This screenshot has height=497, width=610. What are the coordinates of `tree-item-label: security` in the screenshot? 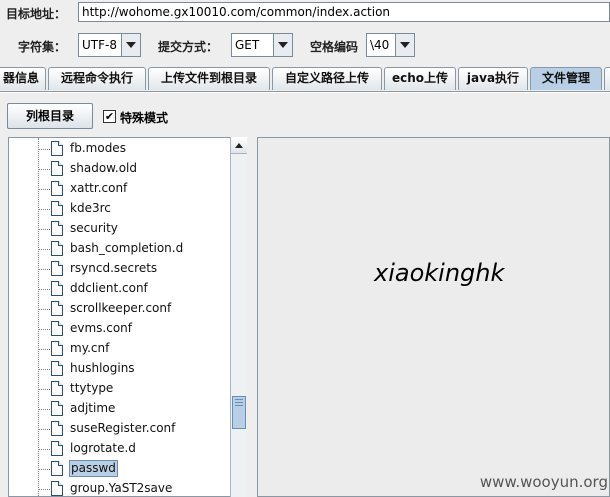 It's located at (94, 228).